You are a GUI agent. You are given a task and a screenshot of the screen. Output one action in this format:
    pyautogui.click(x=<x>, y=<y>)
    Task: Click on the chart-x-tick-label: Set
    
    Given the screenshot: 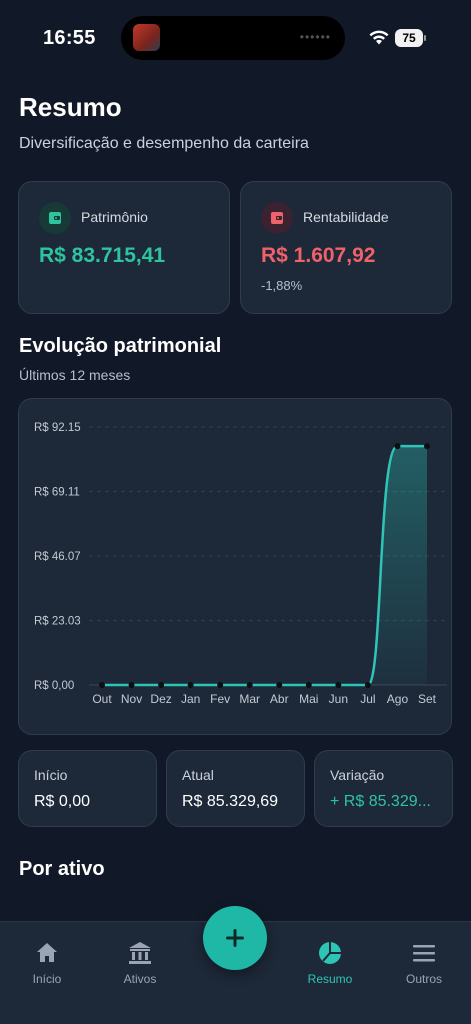 What is the action you would take?
    pyautogui.click(x=427, y=699)
    